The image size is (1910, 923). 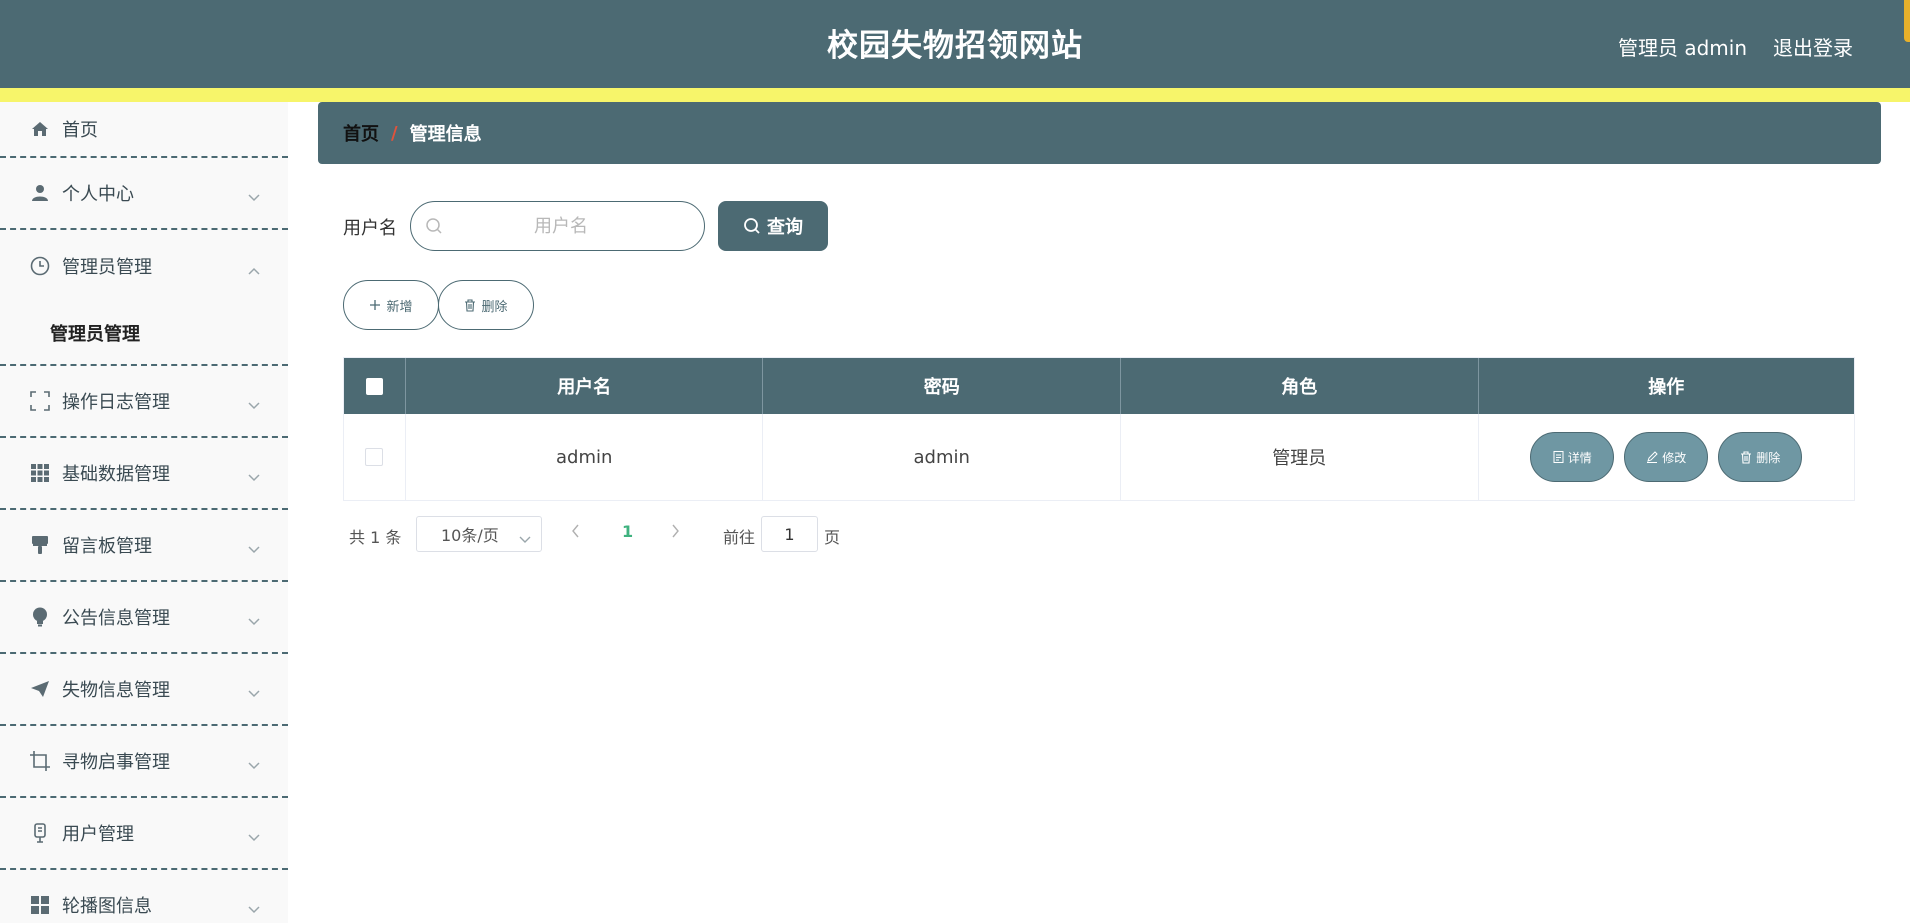 I want to click on cell-actions: 详情 修改 删除, so click(x=1667, y=457).